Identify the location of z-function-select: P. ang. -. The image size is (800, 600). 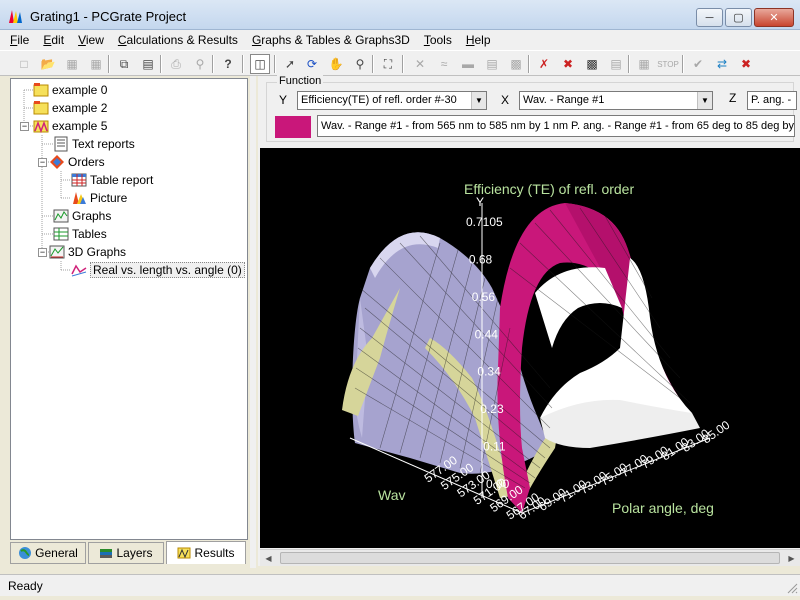
(772, 100).